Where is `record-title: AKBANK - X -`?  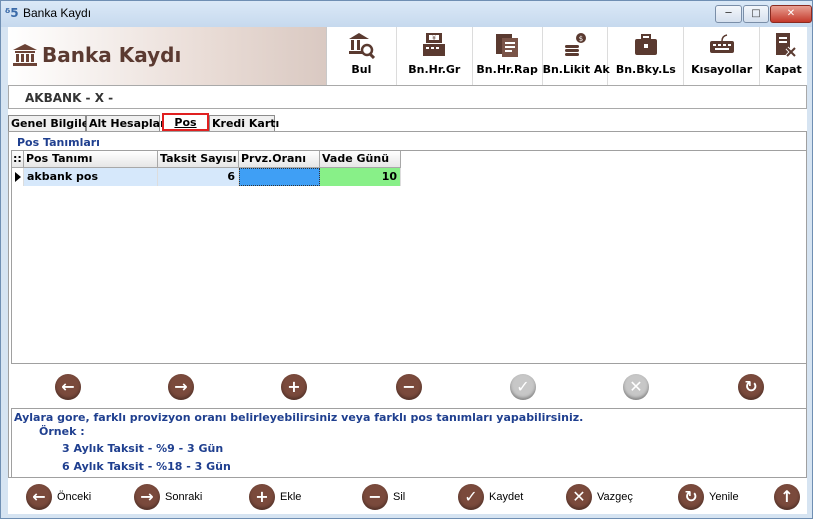
record-title: AKBANK - X - is located at coordinates (69, 98).